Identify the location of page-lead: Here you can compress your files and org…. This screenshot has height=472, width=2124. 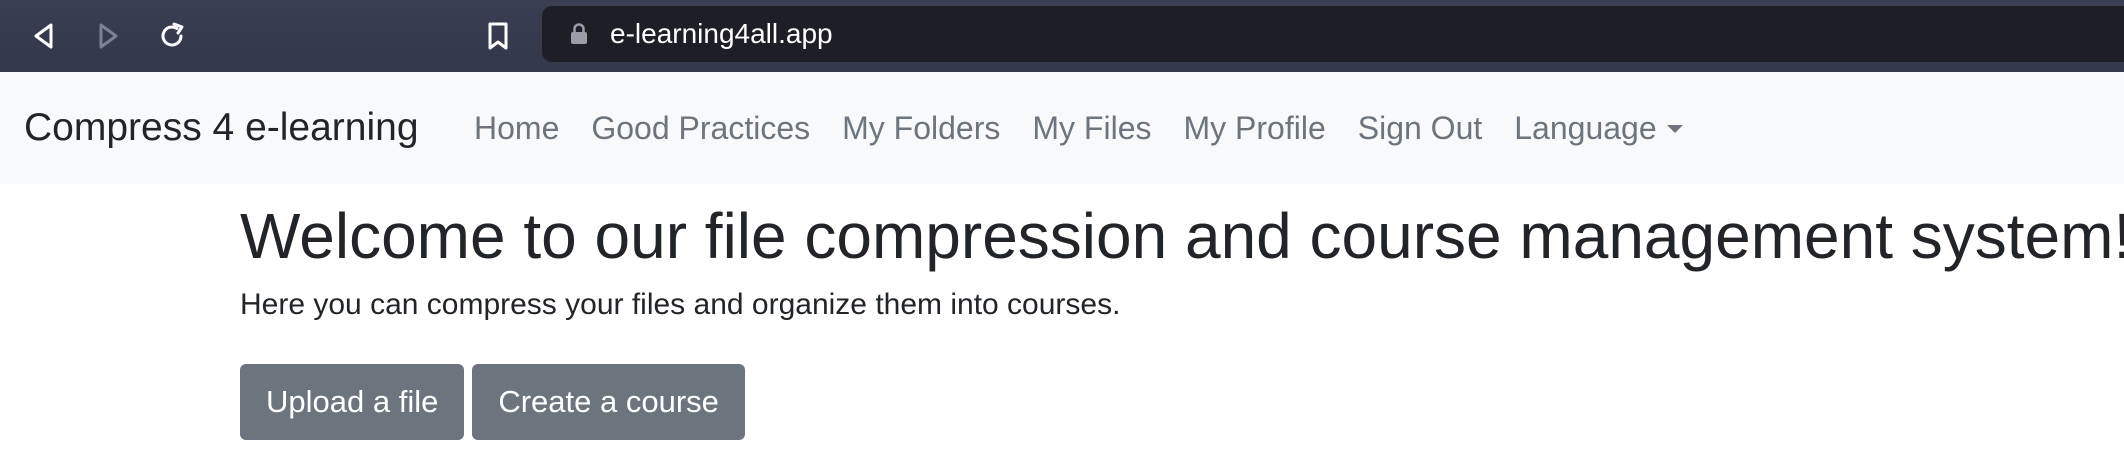
(680, 304).